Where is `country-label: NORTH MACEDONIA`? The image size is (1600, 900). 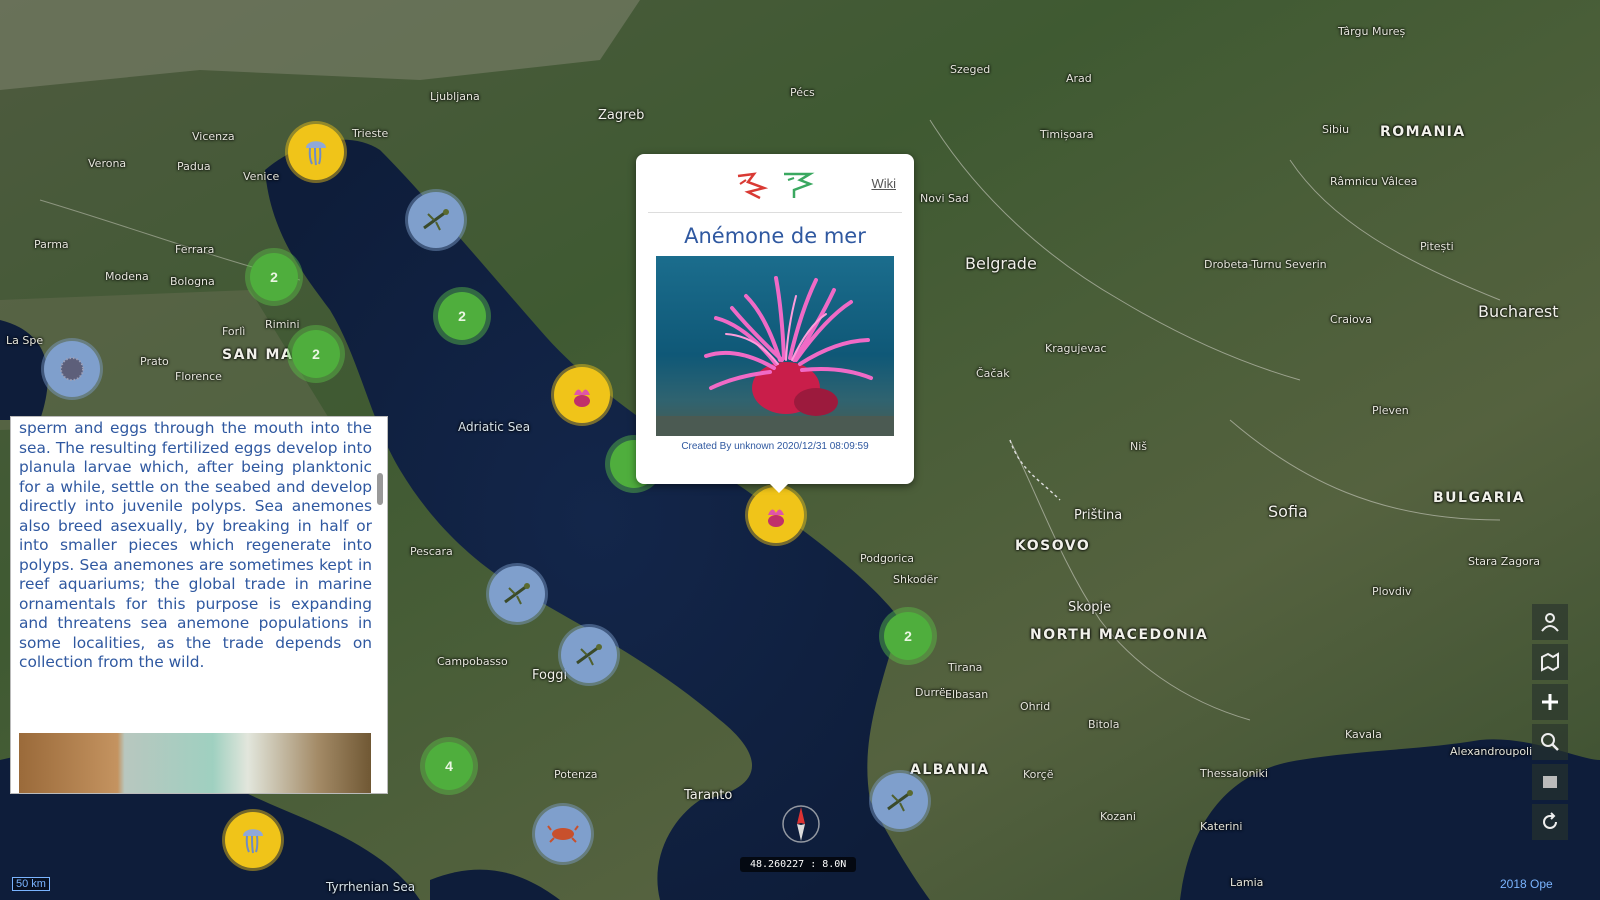 country-label: NORTH MACEDONIA is located at coordinates (1119, 635).